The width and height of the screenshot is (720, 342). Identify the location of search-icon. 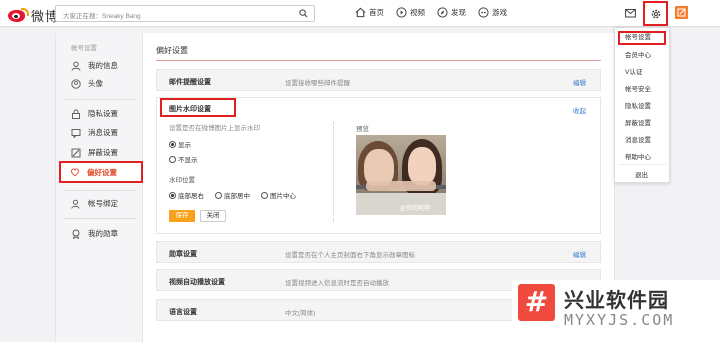
(303, 13).